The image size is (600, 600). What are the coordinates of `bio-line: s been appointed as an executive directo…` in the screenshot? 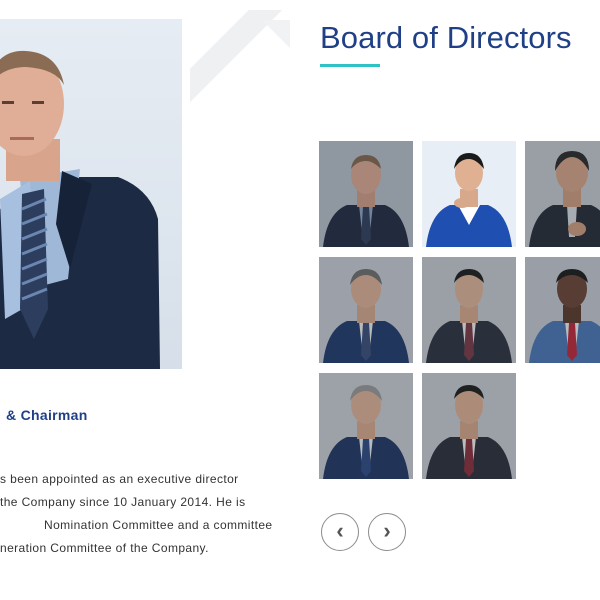 It's located at (119, 479).